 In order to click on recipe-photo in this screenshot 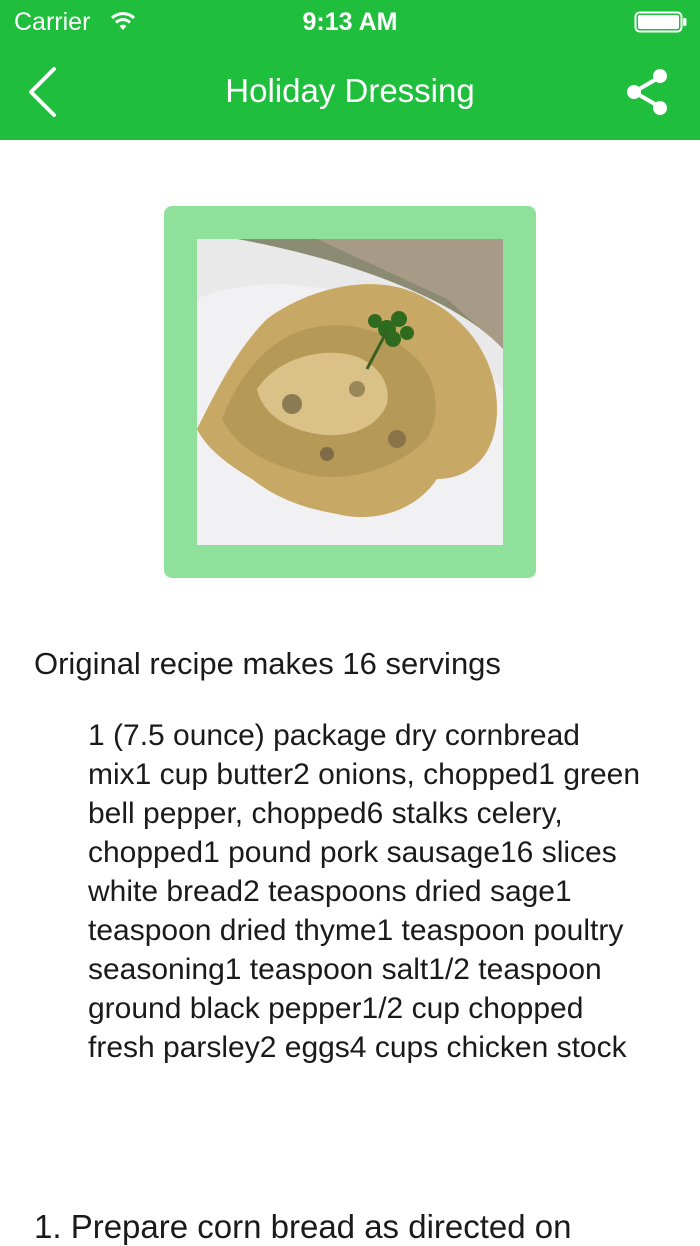, I will do `click(350, 392)`.